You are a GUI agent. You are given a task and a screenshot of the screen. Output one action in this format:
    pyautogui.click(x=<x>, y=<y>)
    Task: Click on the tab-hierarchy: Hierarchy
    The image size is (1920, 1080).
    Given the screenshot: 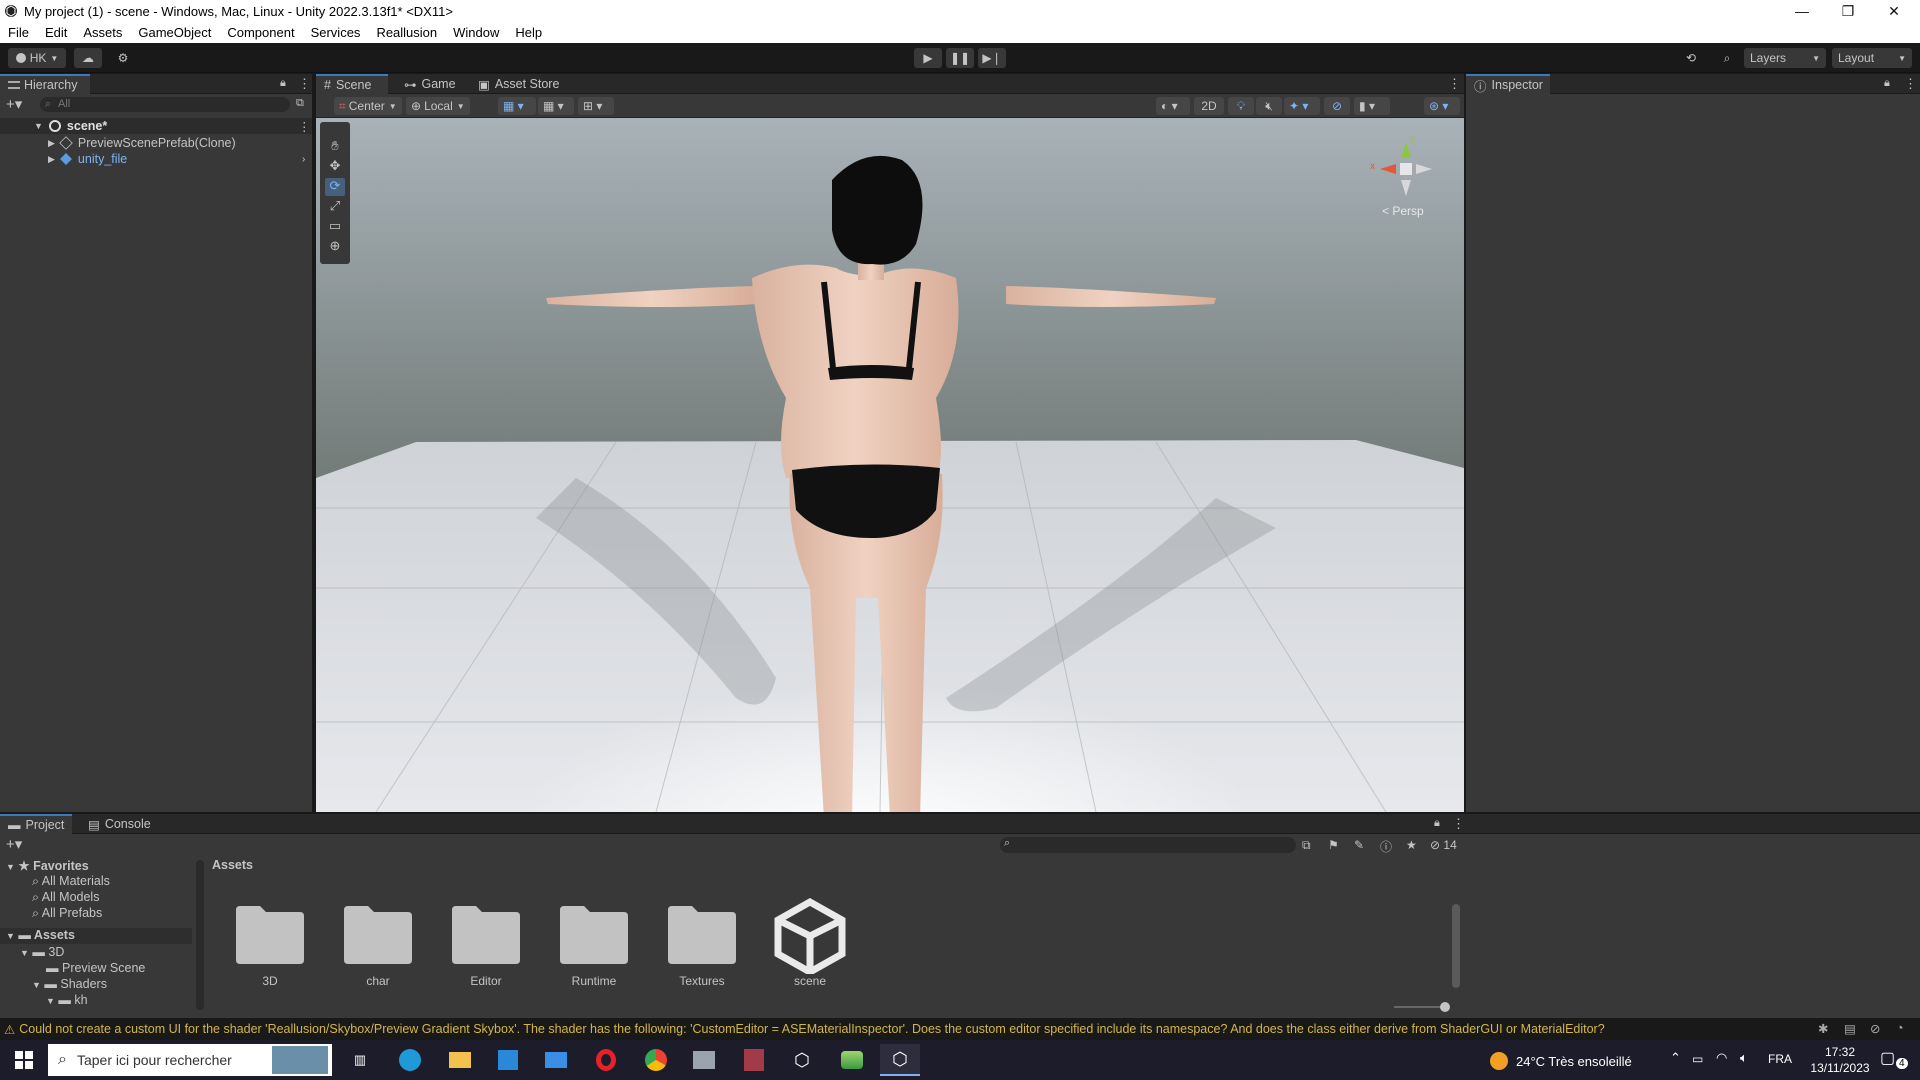 What is the action you would take?
    pyautogui.click(x=45, y=84)
    